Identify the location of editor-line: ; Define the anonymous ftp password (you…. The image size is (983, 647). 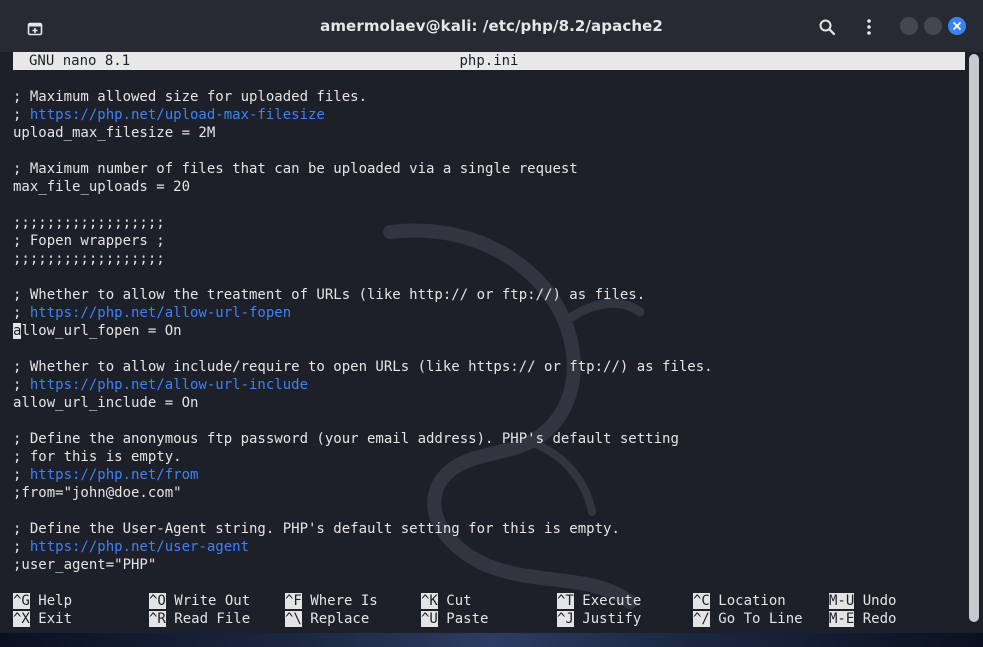
(488, 439).